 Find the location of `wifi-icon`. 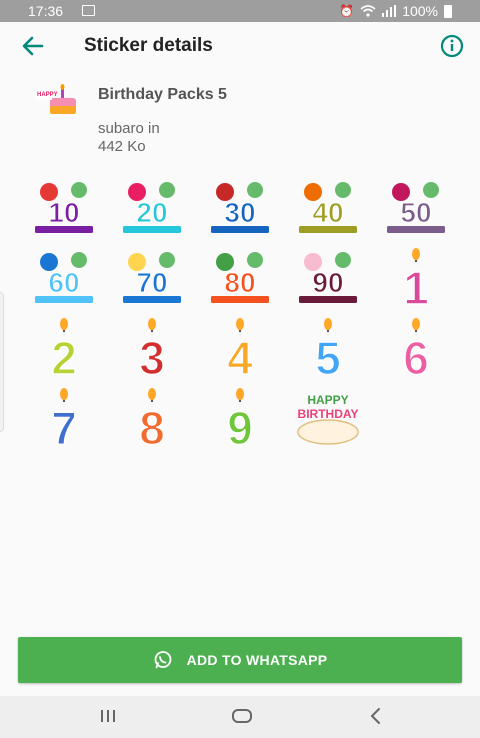

wifi-icon is located at coordinates (368, 11).